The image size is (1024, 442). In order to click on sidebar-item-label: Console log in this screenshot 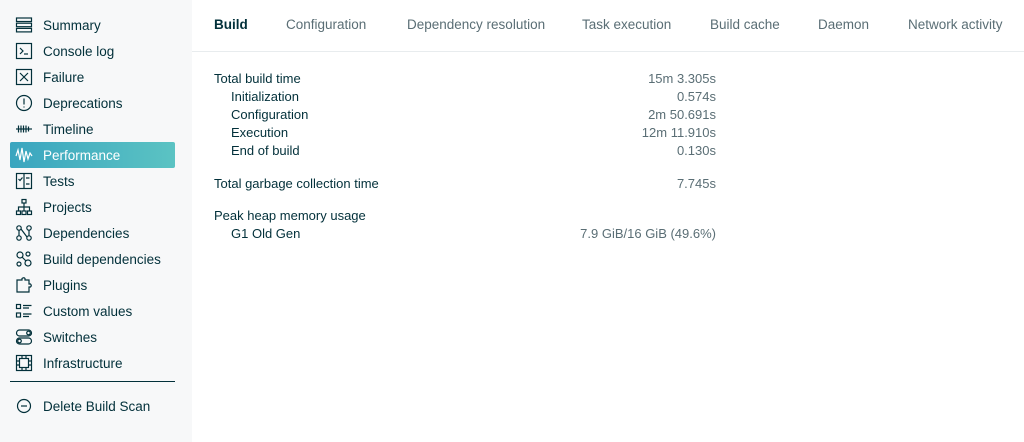, I will do `click(79, 51)`.